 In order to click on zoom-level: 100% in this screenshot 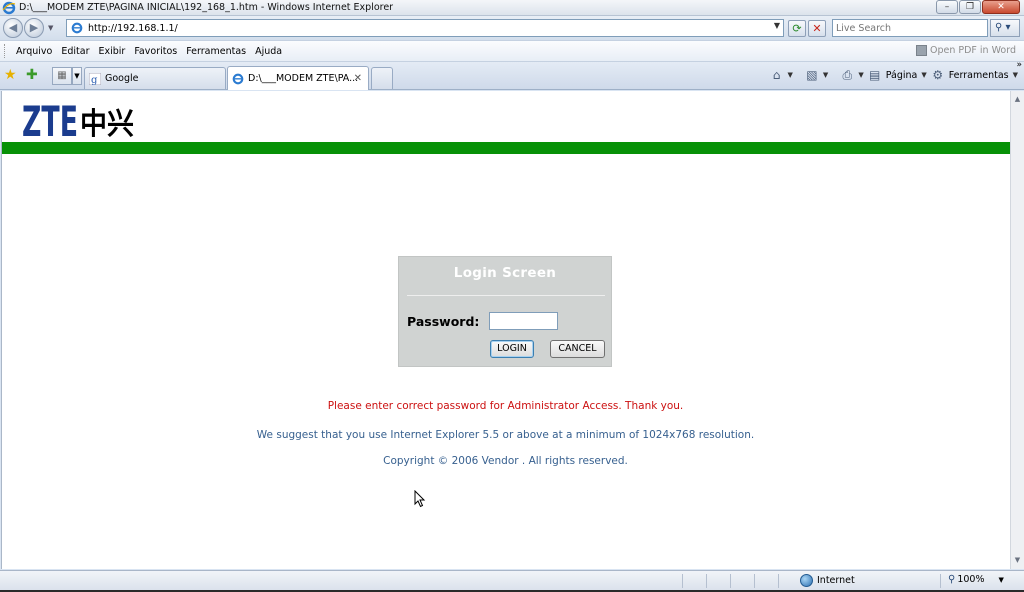, I will do `click(971, 579)`.